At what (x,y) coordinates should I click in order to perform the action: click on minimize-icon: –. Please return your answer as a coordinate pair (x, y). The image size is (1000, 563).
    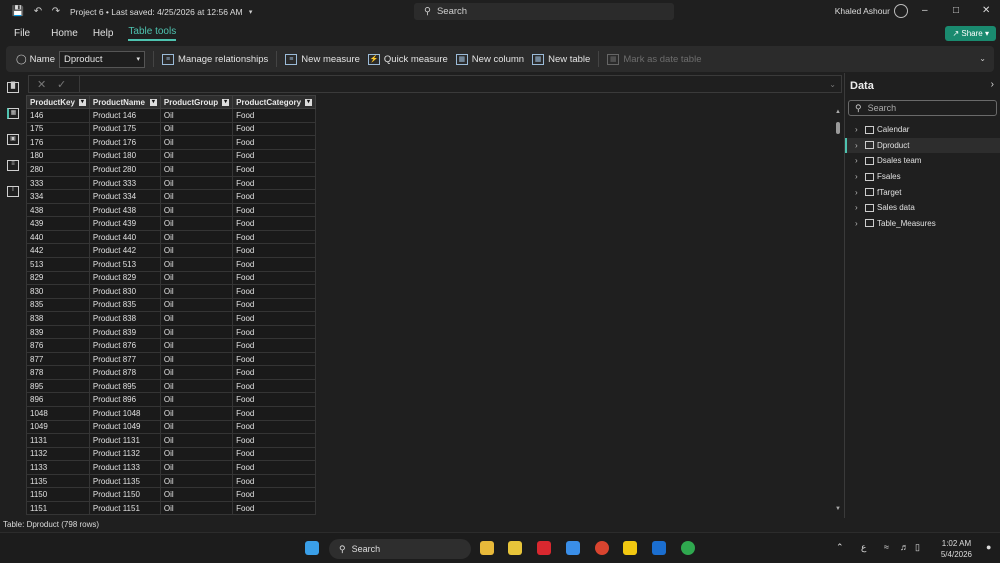
    Looking at the image, I should click on (925, 10).